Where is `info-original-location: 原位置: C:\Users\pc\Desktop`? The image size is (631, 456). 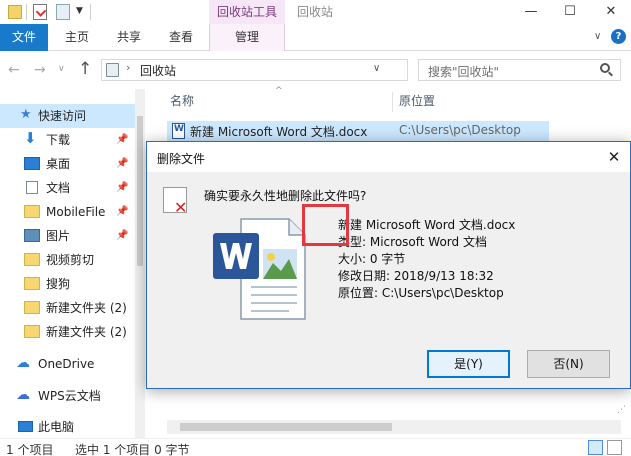 info-original-location: 原位置: C:\Users\pc\Desktop is located at coordinates (421, 293).